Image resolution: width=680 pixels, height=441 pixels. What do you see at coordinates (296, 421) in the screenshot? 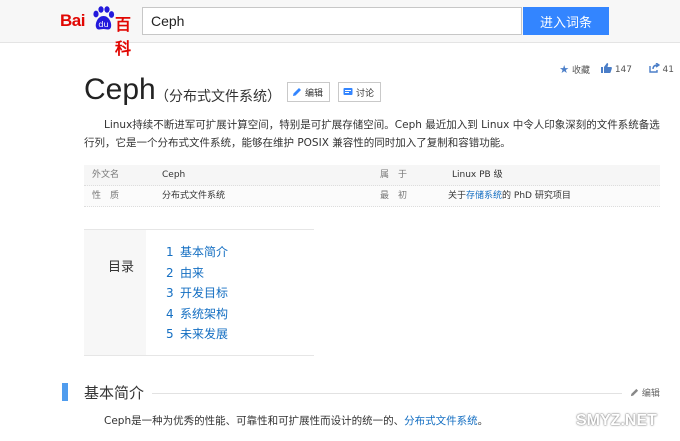
I see `section-text: Ceph是一种为优秀的性能、可靠性和可扩展性而设计的统一的、分布式文件系统。` at bounding box center [296, 421].